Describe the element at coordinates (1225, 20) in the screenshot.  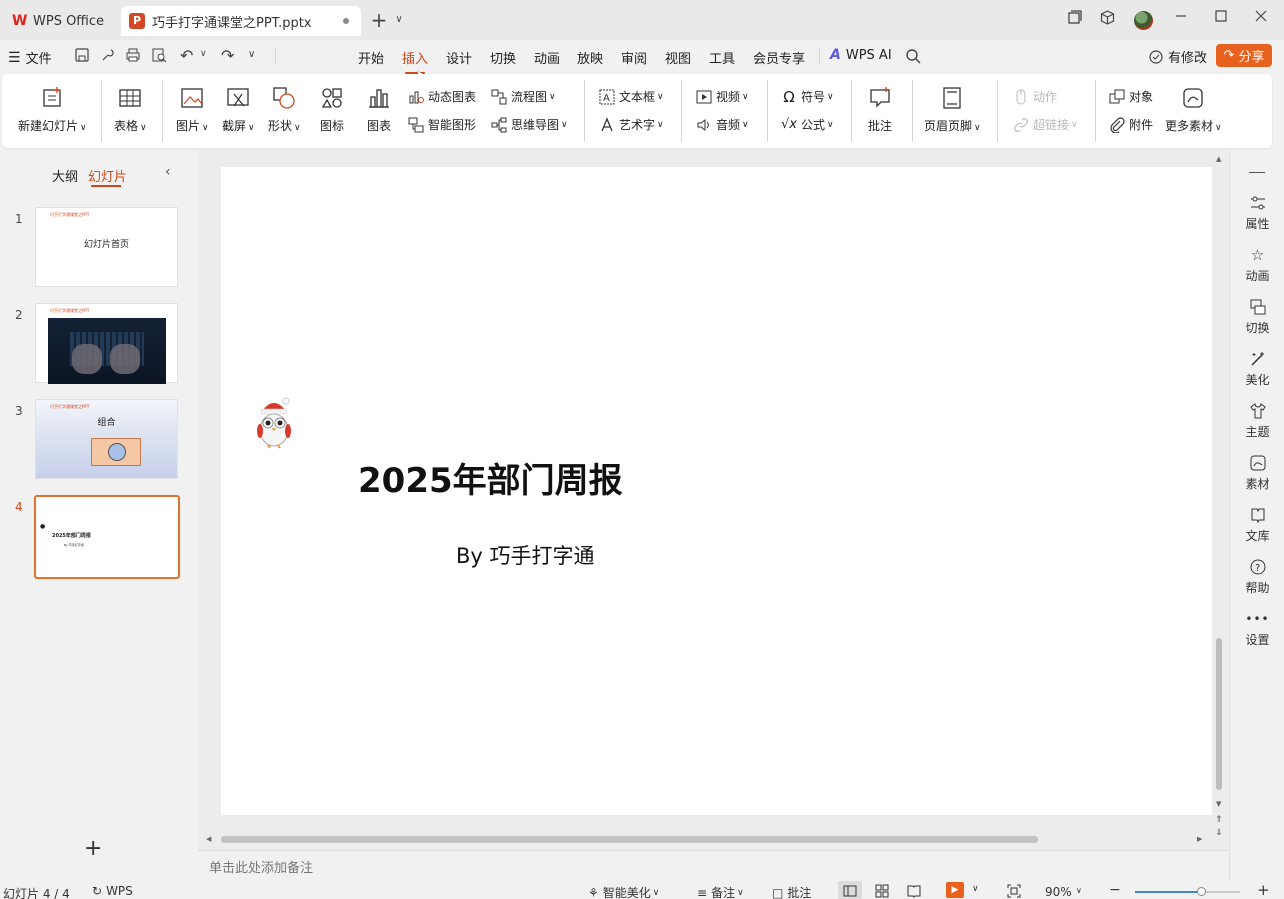
I see `maximize-icon` at that location.